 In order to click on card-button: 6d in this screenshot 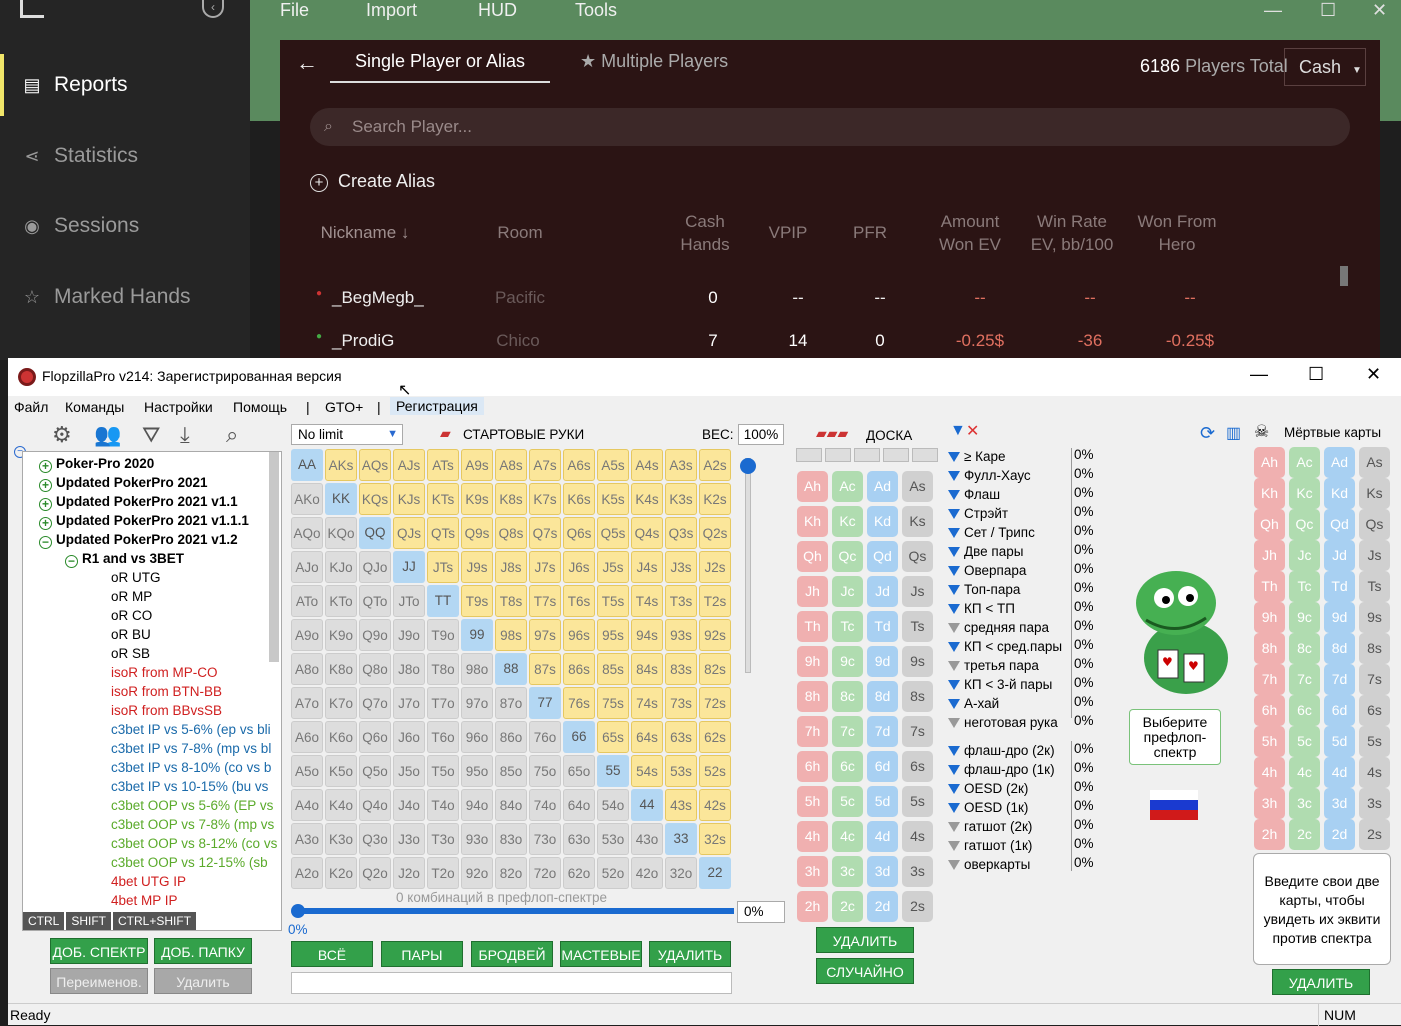, I will do `click(1339, 710)`.